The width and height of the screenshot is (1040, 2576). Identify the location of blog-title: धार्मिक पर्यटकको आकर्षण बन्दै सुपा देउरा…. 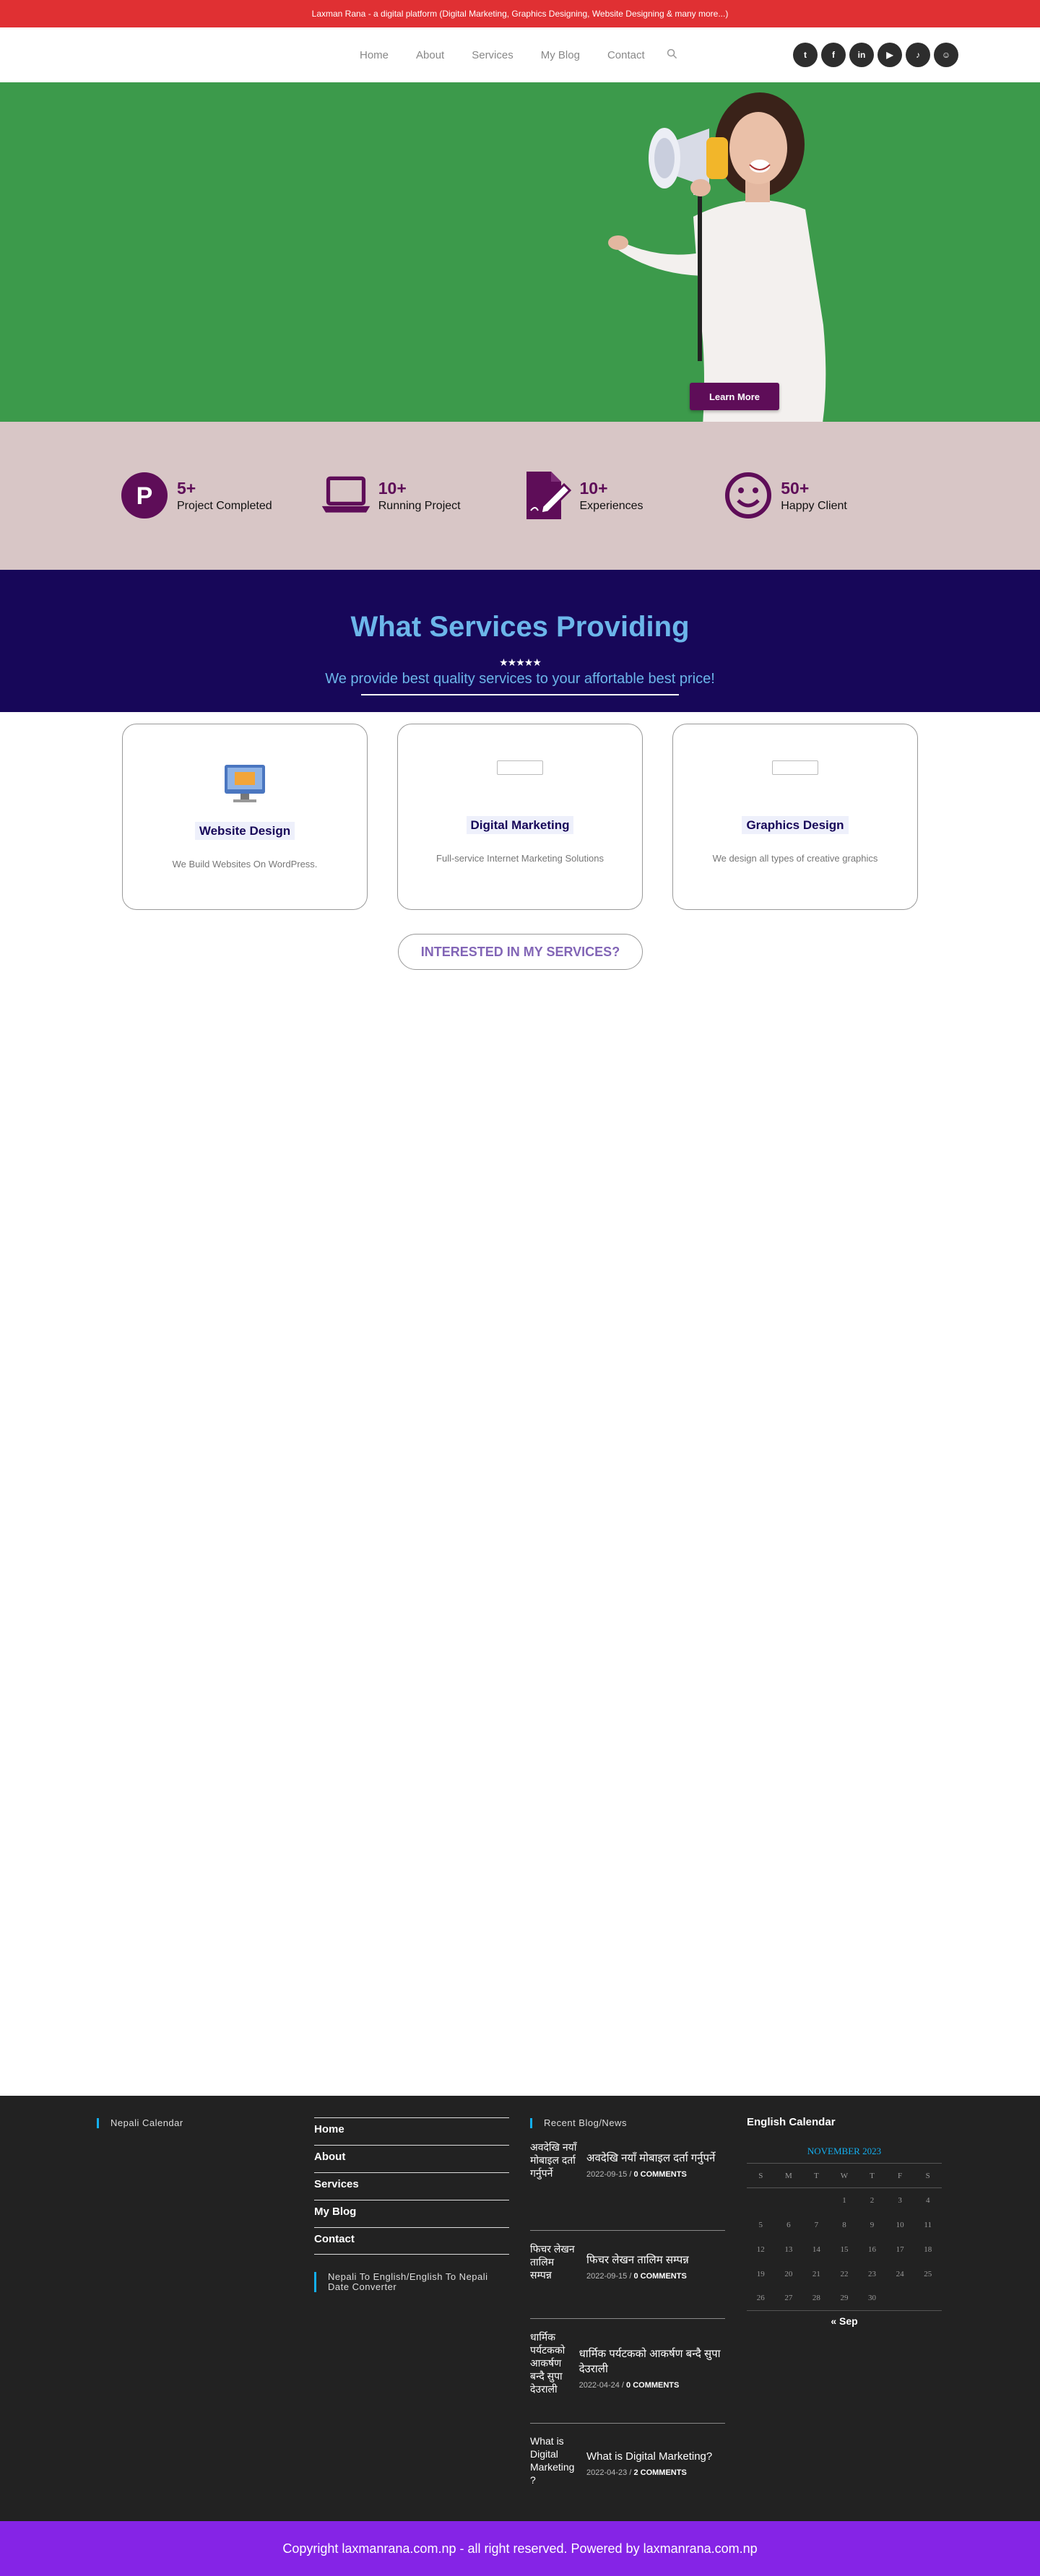
(652, 2361).